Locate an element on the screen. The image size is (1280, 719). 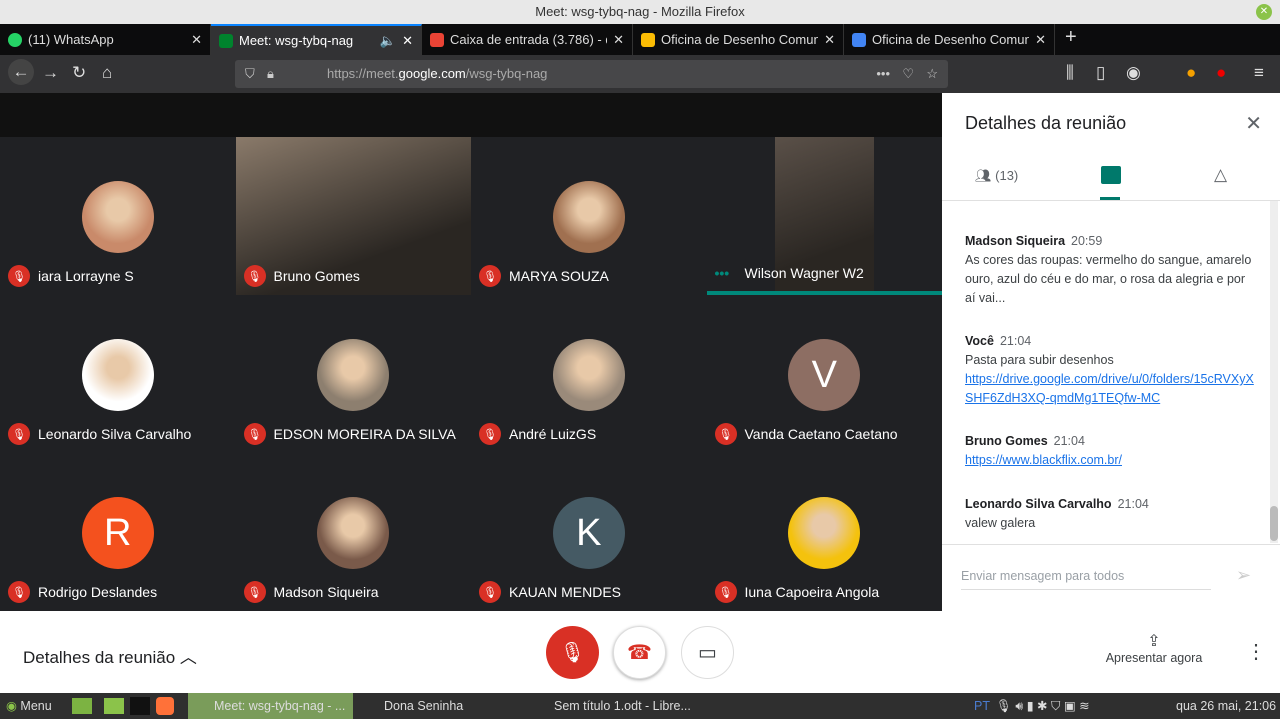
participant-name: MARYA SOUZA is located at coordinates (559, 276).